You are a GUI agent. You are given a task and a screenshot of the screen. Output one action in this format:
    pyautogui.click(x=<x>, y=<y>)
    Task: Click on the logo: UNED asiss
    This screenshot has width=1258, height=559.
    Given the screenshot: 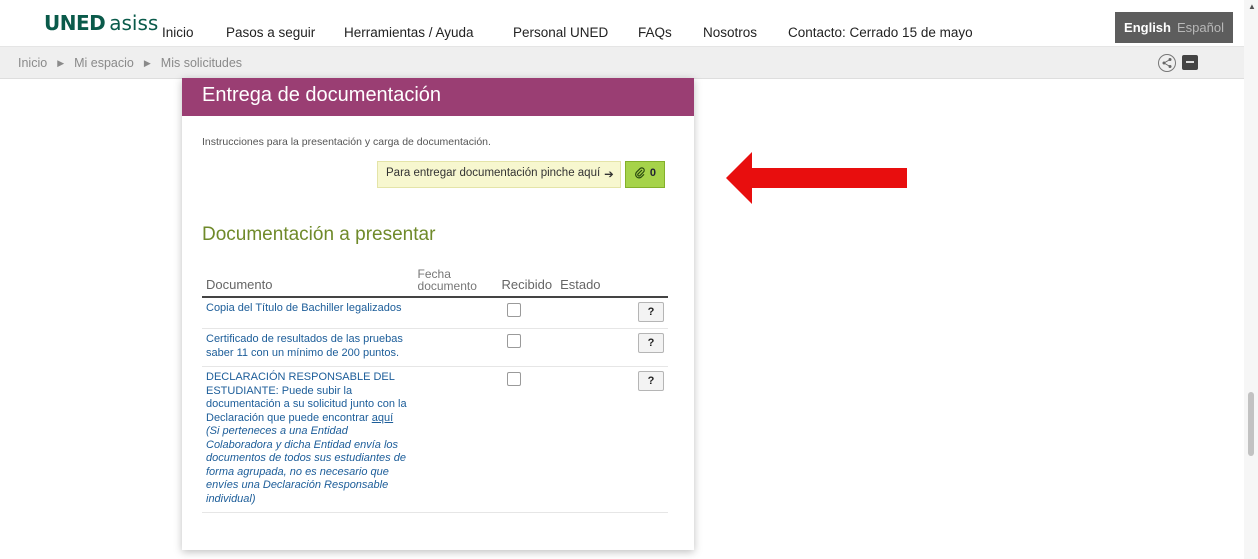 What is the action you would take?
    pyautogui.click(x=101, y=24)
    